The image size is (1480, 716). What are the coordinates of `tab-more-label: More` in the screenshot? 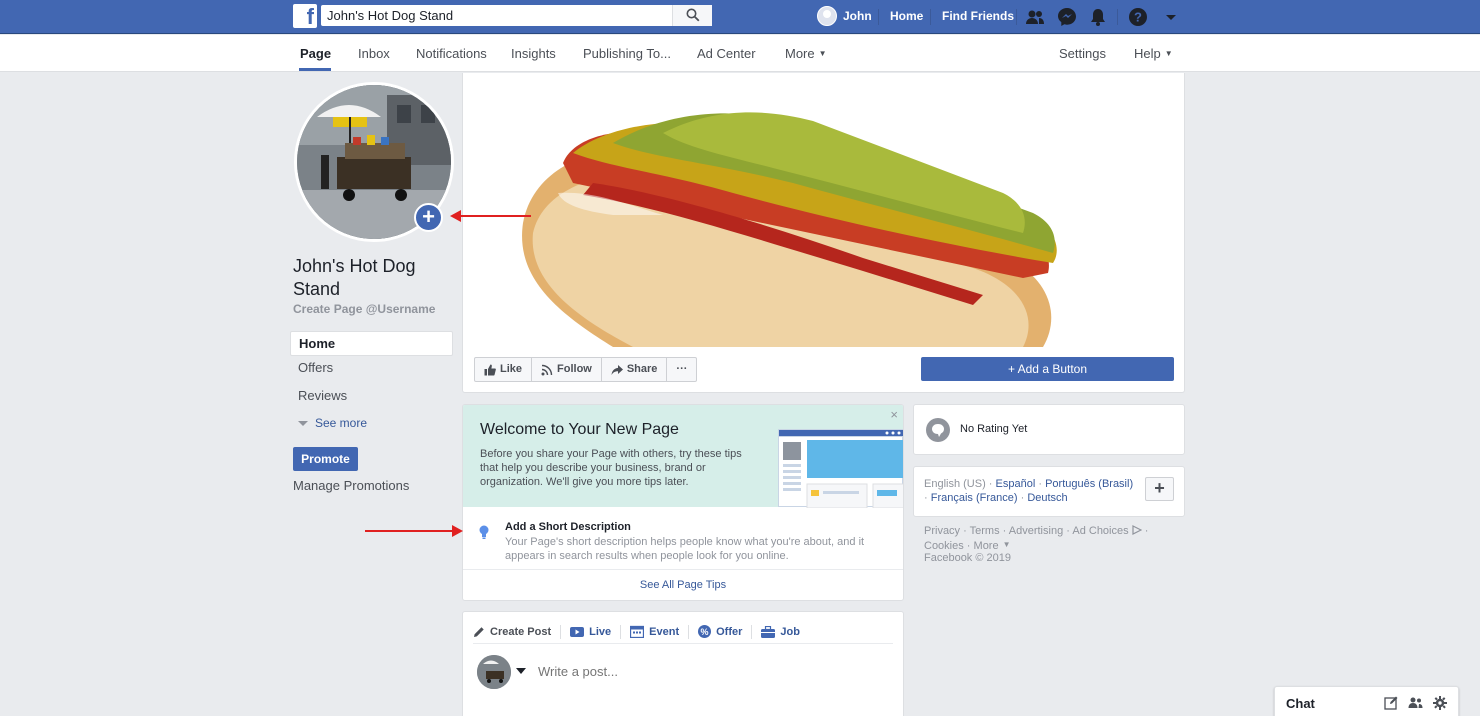 It's located at (800, 53).